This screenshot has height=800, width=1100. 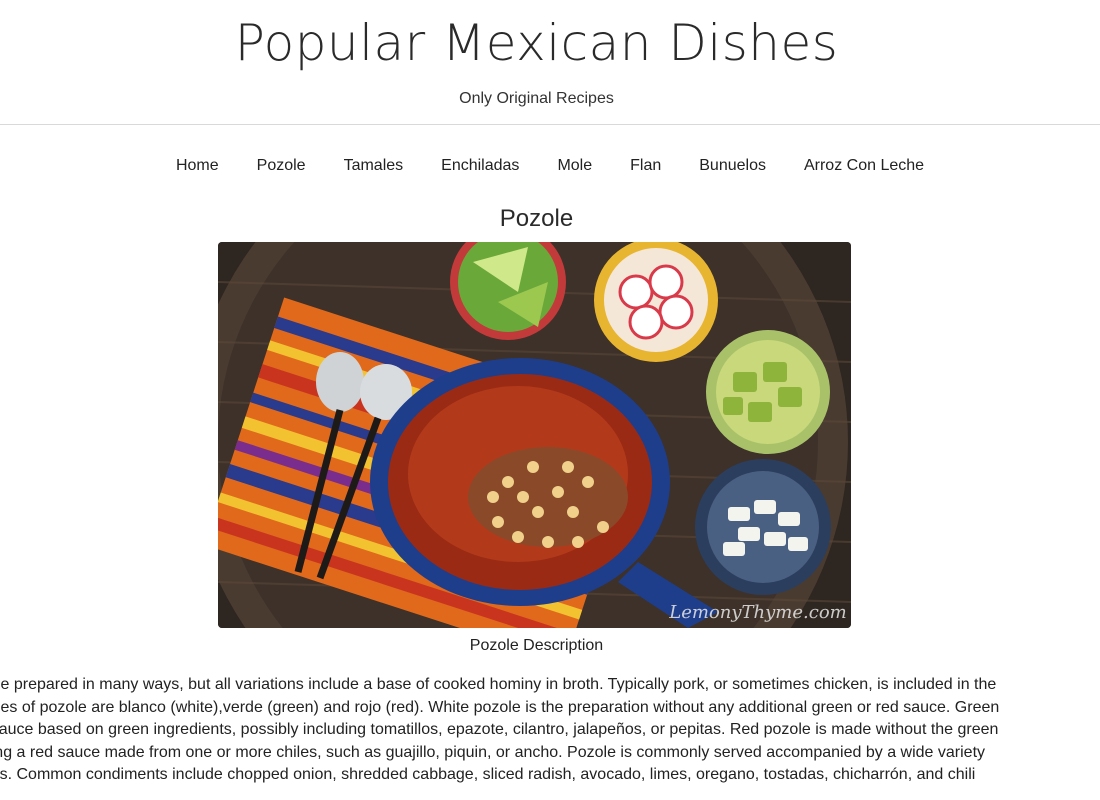 I want to click on nav-item-flan: Flan, so click(x=645, y=166).